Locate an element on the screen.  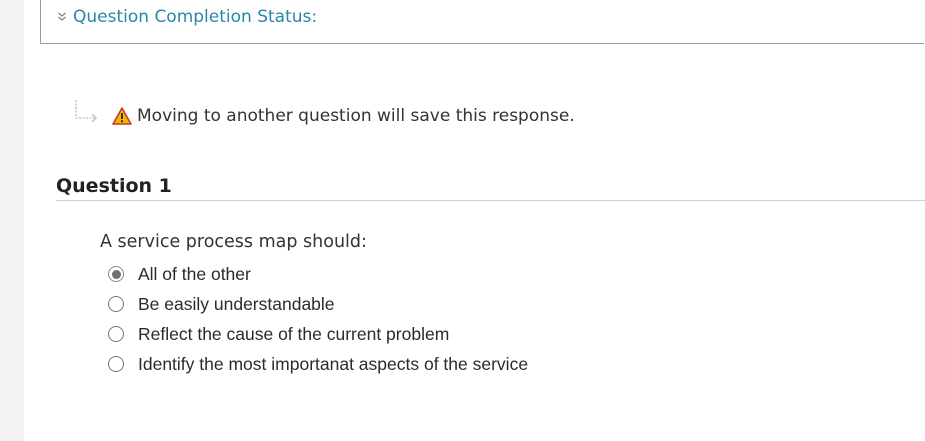
completion-status-toggle: Question Completion Status: is located at coordinates (187, 17).